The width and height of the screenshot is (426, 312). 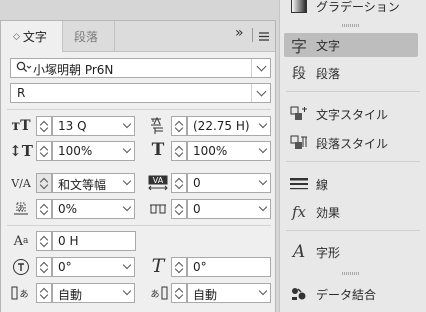 What do you see at coordinates (94, 241) in the screenshot?
I see `baseline-shift-field: 0 H` at bounding box center [94, 241].